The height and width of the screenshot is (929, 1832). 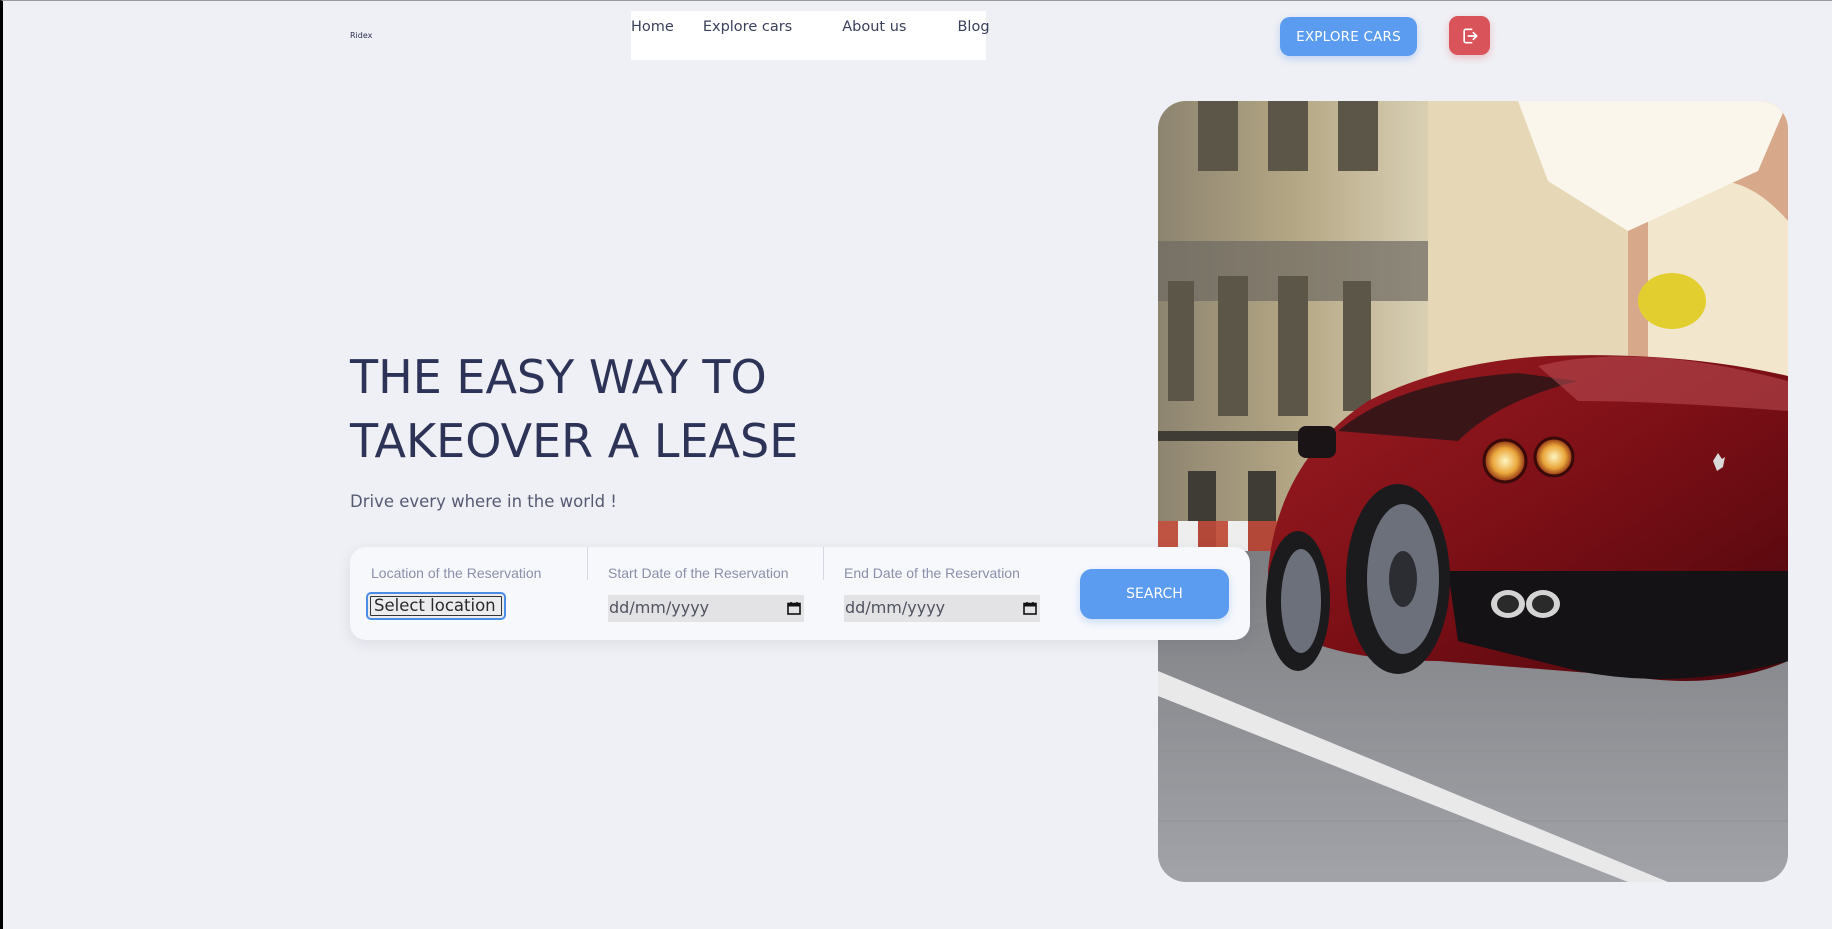 What do you see at coordinates (973, 27) in the screenshot?
I see `nav-blog: Blog` at bounding box center [973, 27].